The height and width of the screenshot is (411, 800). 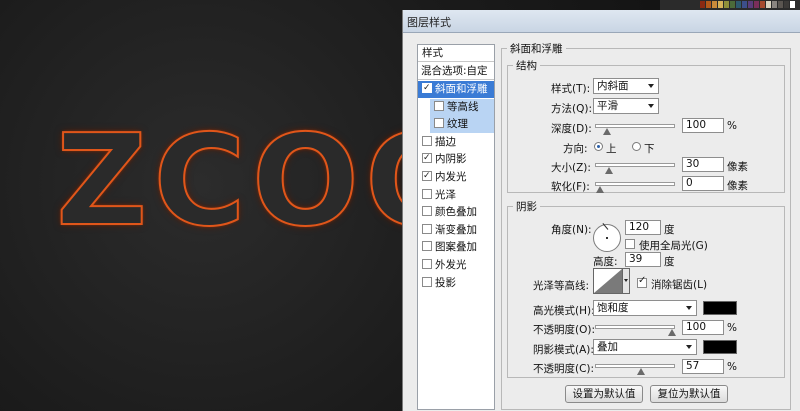 What do you see at coordinates (672, 332) in the screenshot?
I see `highlight-opacity-thumb` at bounding box center [672, 332].